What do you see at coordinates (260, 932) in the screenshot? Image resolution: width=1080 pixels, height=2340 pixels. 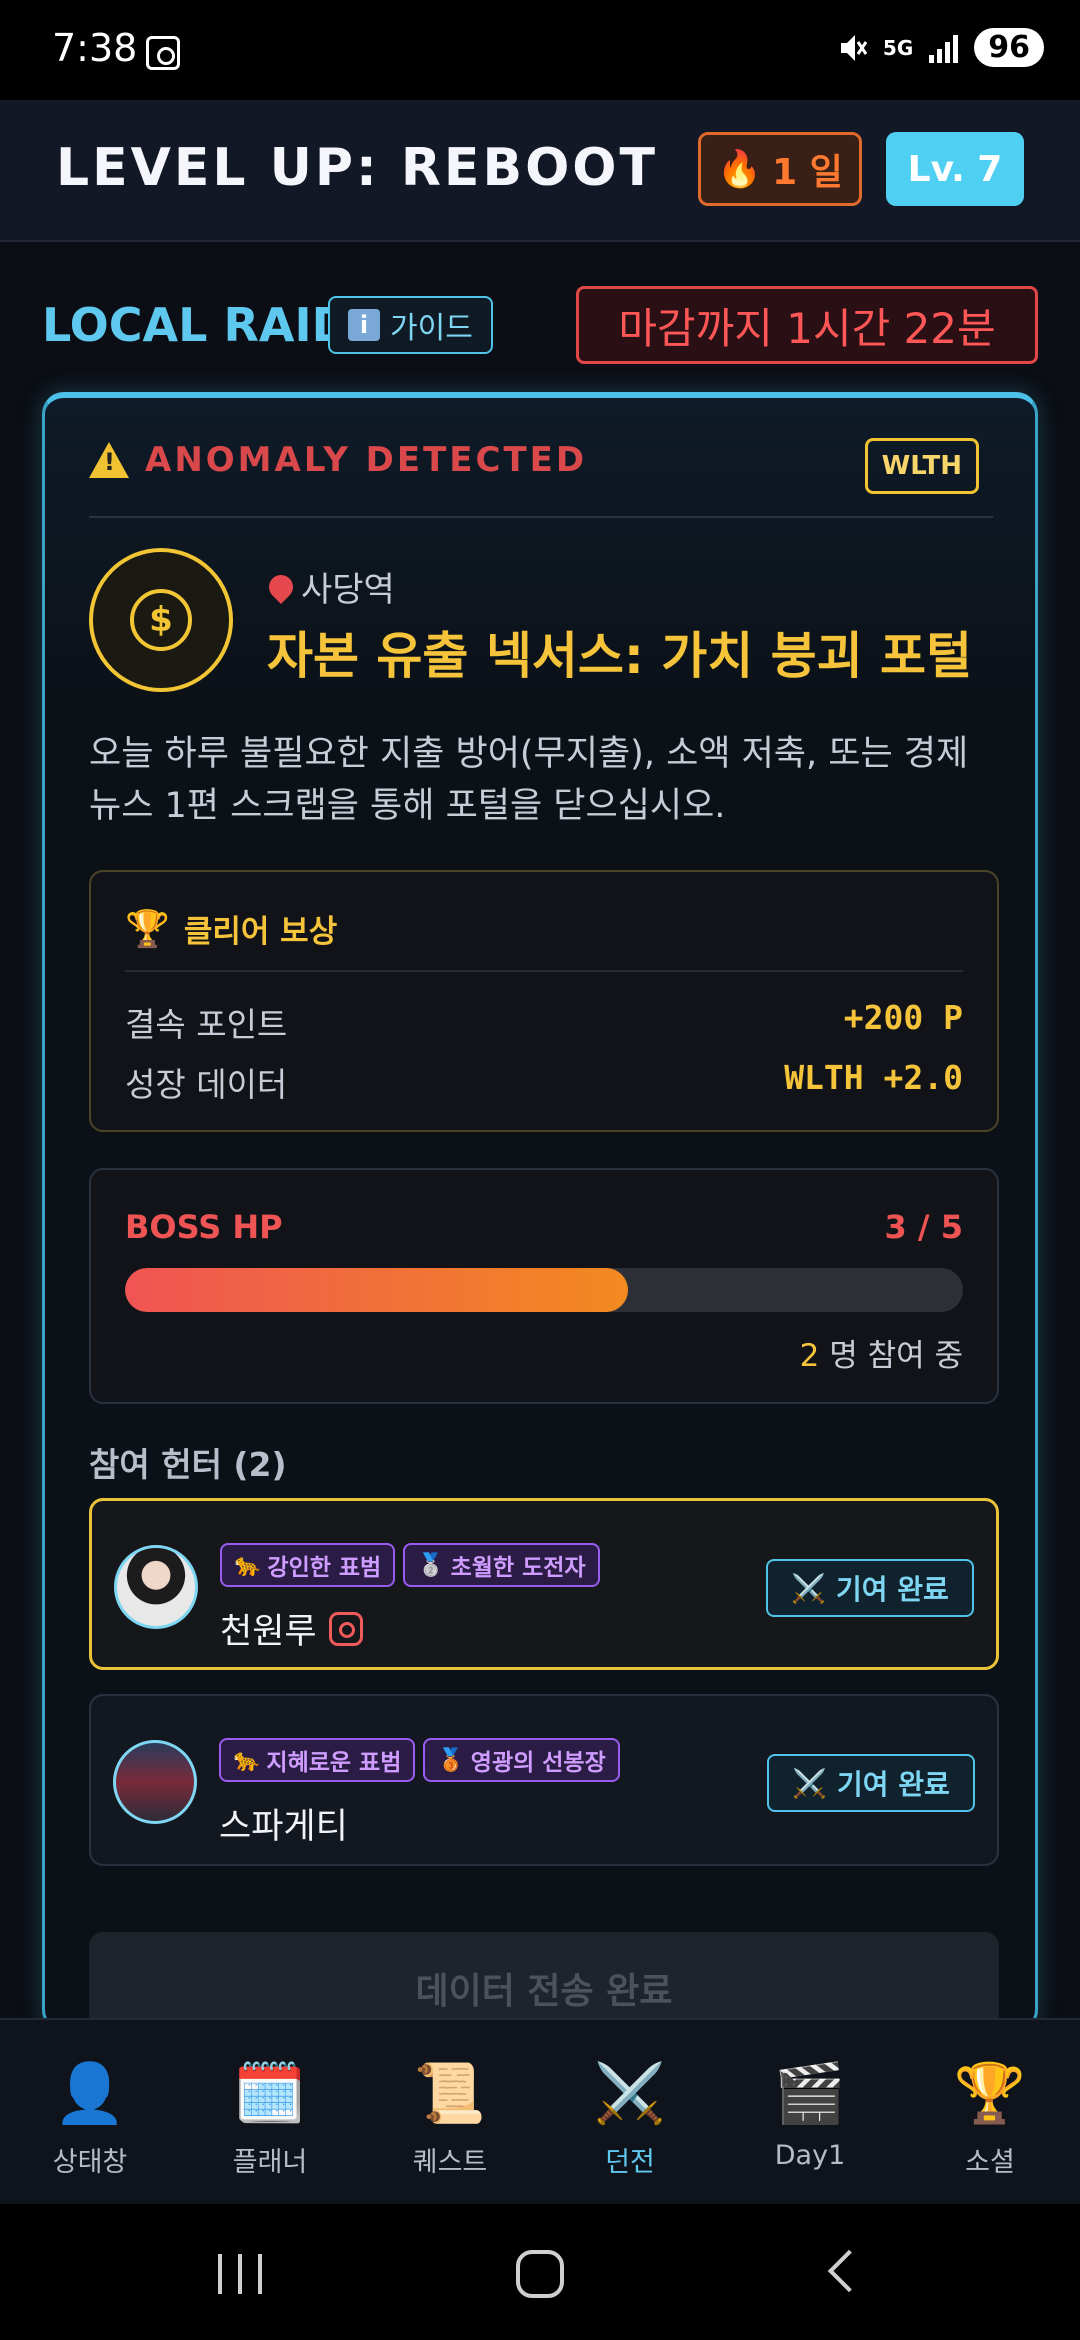 I see `reward-title: 클리어 보상` at bounding box center [260, 932].